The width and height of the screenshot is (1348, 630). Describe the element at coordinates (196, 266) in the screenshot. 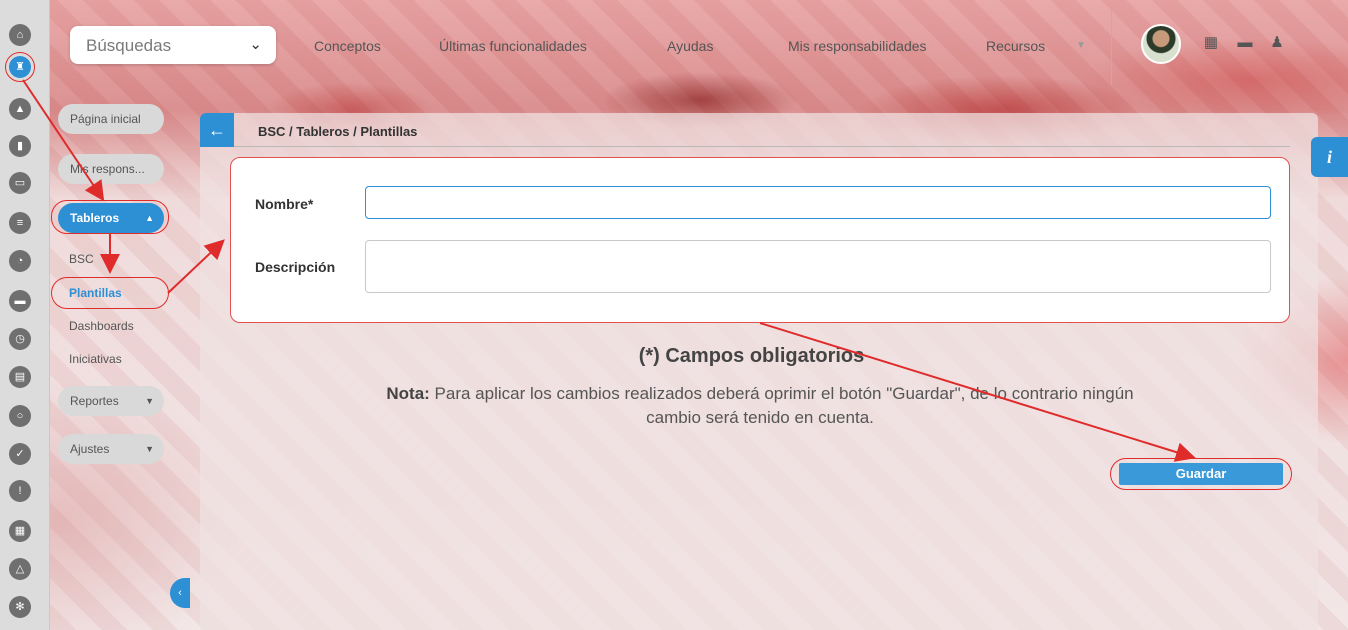

I see `arrow-plantillas-to-form` at that location.